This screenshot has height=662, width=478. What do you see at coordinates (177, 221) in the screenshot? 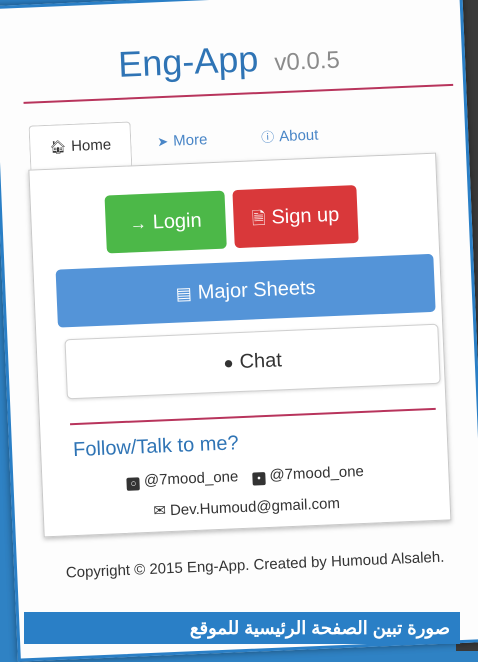
I see `login-label: Login` at bounding box center [177, 221].